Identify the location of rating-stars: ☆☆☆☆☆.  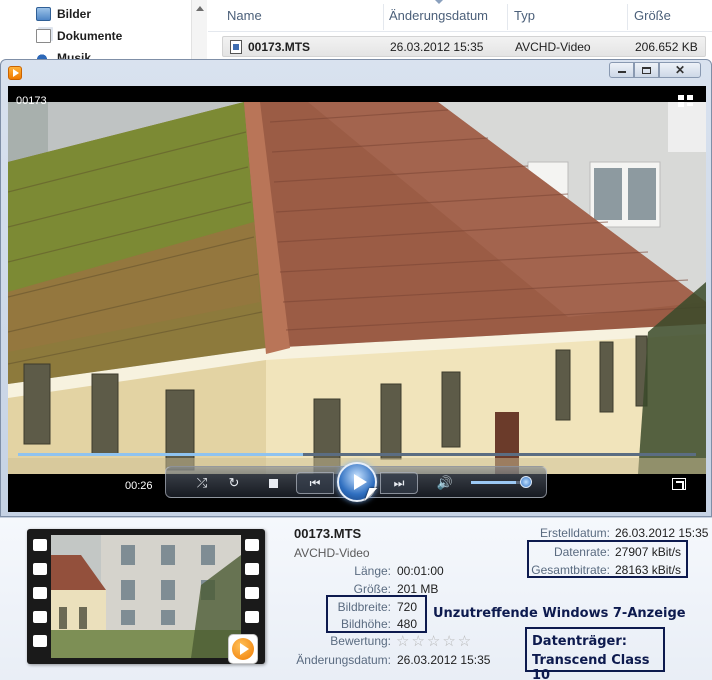
(434, 641).